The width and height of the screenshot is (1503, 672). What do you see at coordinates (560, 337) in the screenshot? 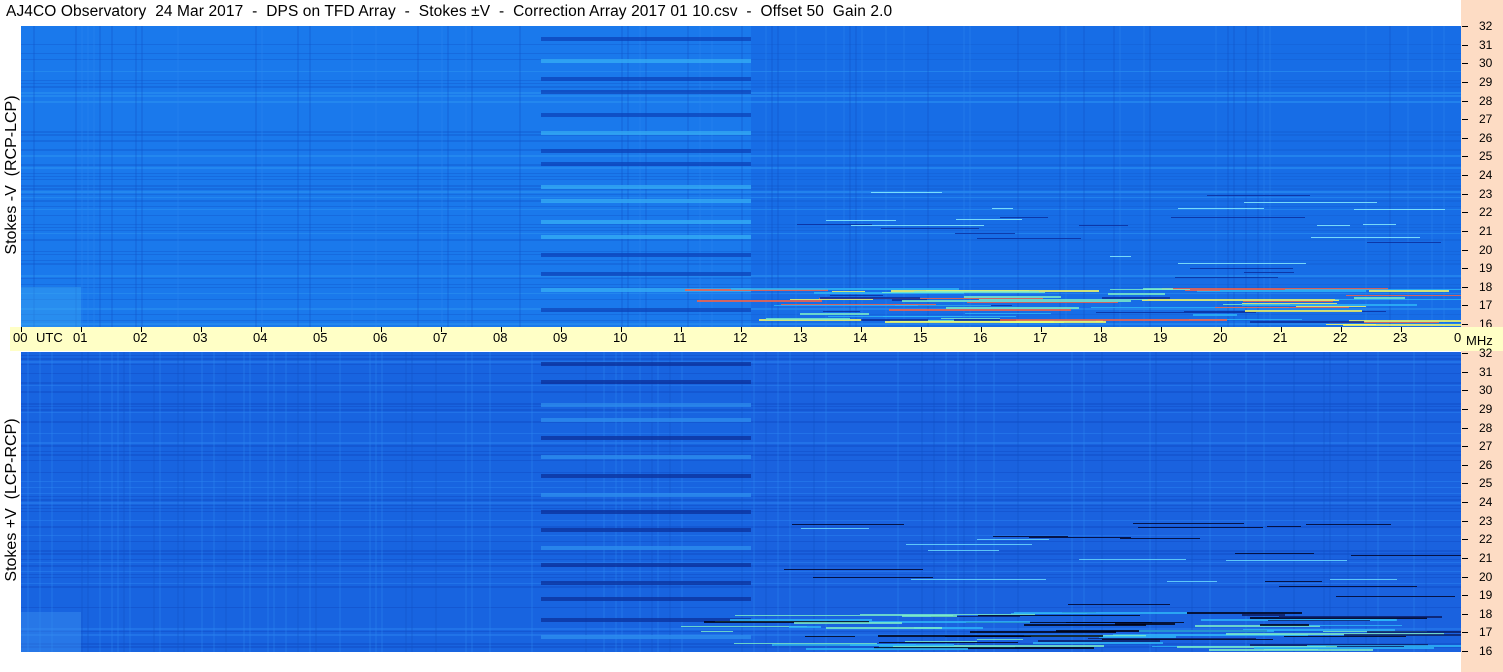
I see `utc-tick-label: 09` at bounding box center [560, 337].